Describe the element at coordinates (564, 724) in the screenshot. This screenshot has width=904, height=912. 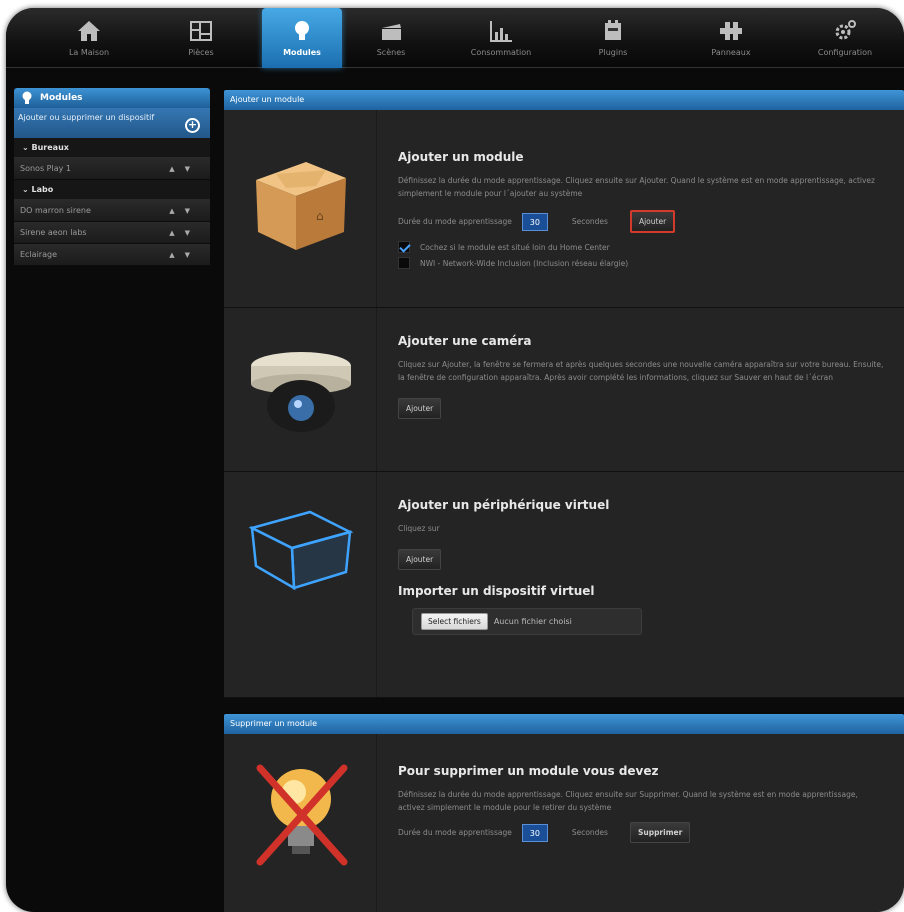
I see `panel-header: Supprimer un module` at that location.